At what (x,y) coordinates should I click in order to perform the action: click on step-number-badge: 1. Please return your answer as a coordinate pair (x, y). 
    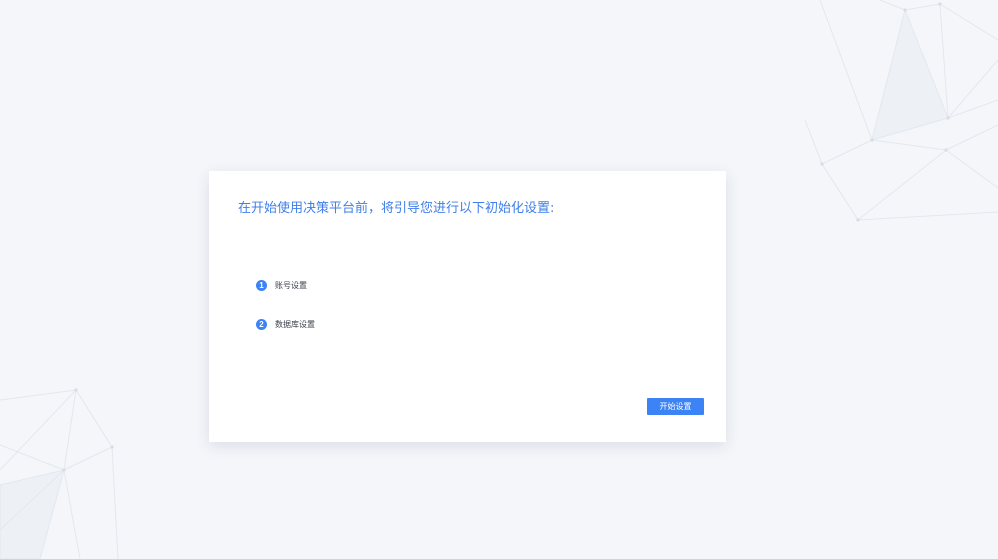
    Looking at the image, I should click on (261, 285).